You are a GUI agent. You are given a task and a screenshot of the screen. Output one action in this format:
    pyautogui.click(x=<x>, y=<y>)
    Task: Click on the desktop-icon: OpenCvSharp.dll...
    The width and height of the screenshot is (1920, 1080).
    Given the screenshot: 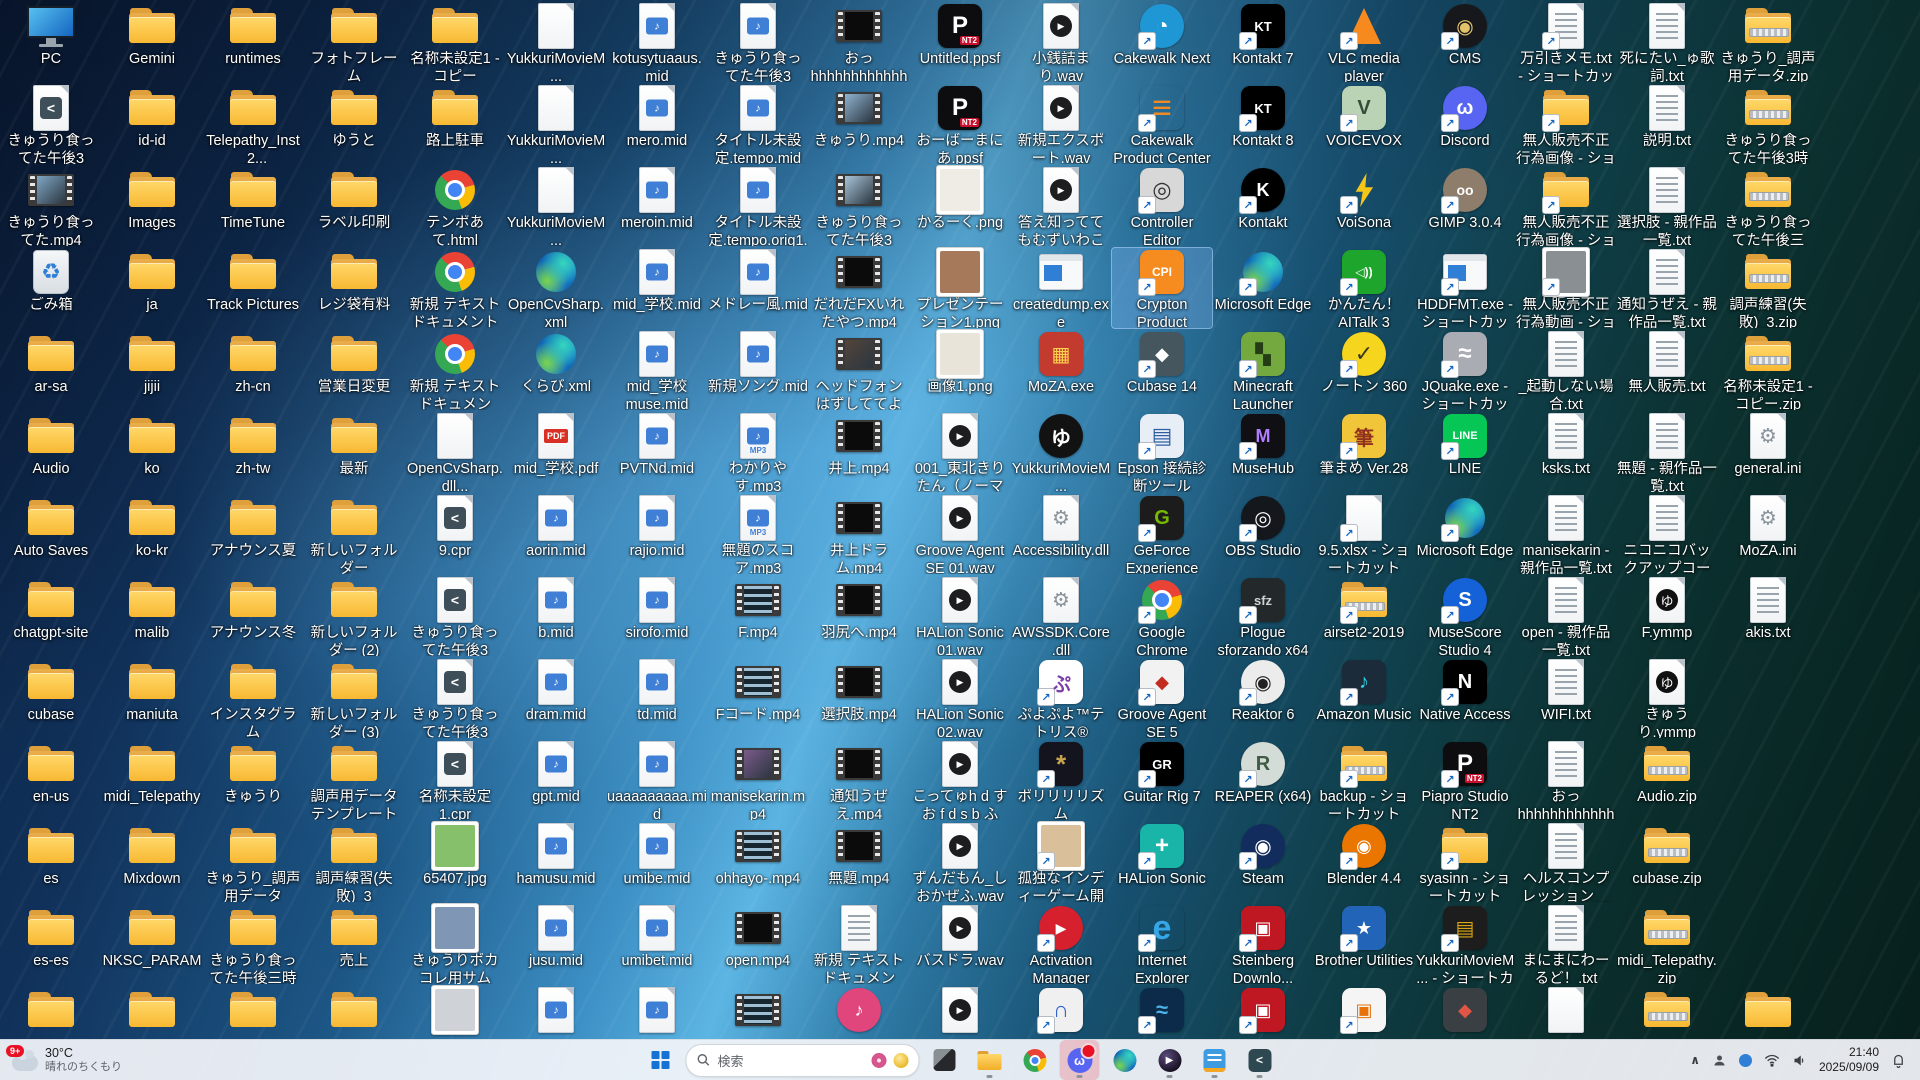 What is the action you would take?
    pyautogui.click(x=455, y=452)
    